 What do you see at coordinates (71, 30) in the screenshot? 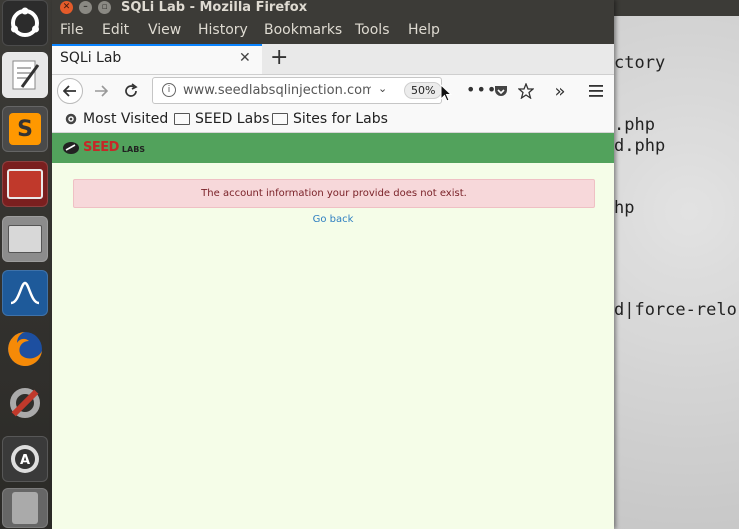
I see `menu-file: File` at bounding box center [71, 30].